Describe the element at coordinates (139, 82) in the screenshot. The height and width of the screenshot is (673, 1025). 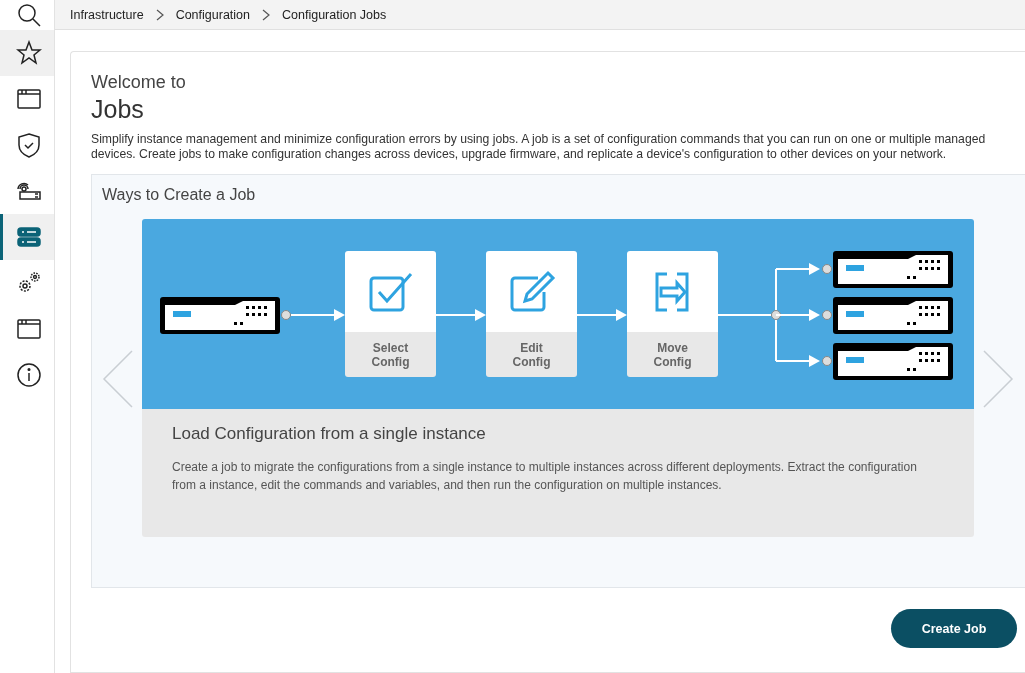
I see `welcome-text: Welcome to` at that location.